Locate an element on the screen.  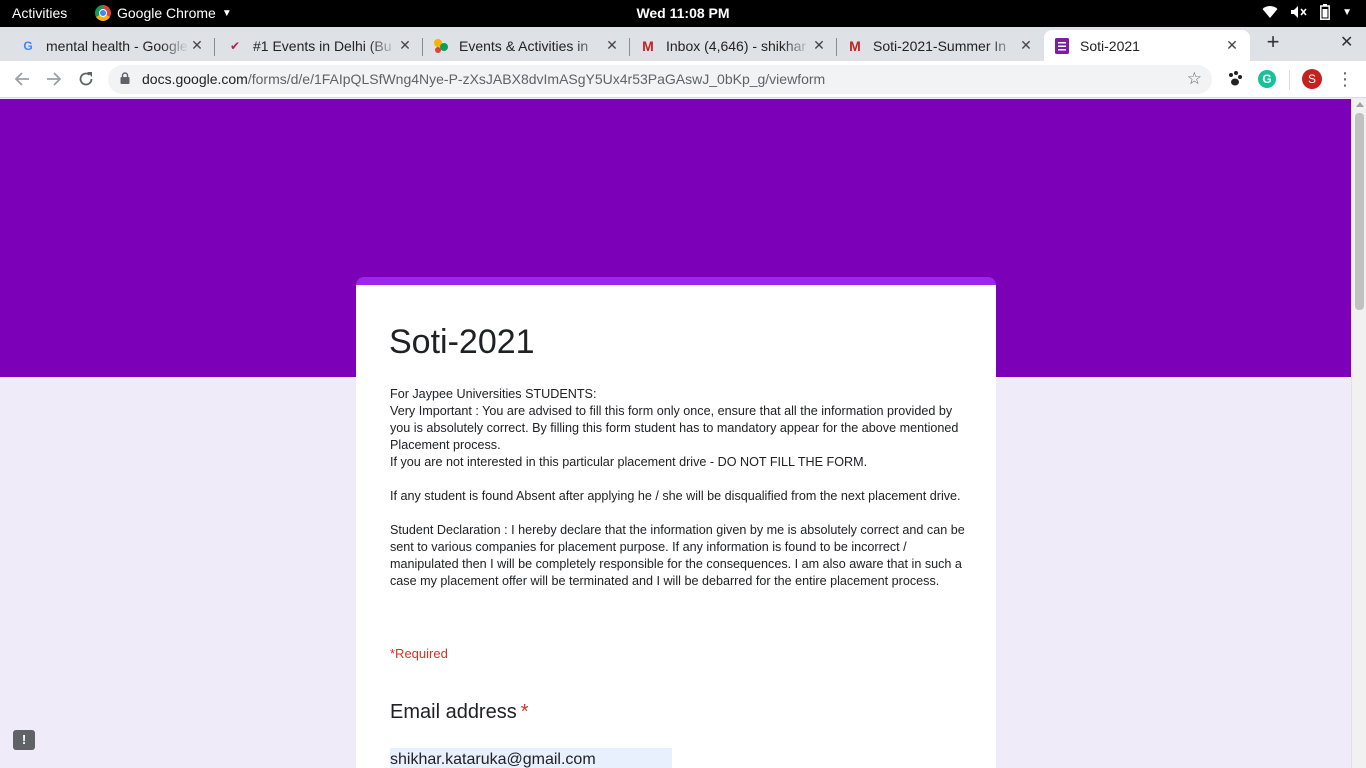
google-forms-icon is located at coordinates (1062, 45).